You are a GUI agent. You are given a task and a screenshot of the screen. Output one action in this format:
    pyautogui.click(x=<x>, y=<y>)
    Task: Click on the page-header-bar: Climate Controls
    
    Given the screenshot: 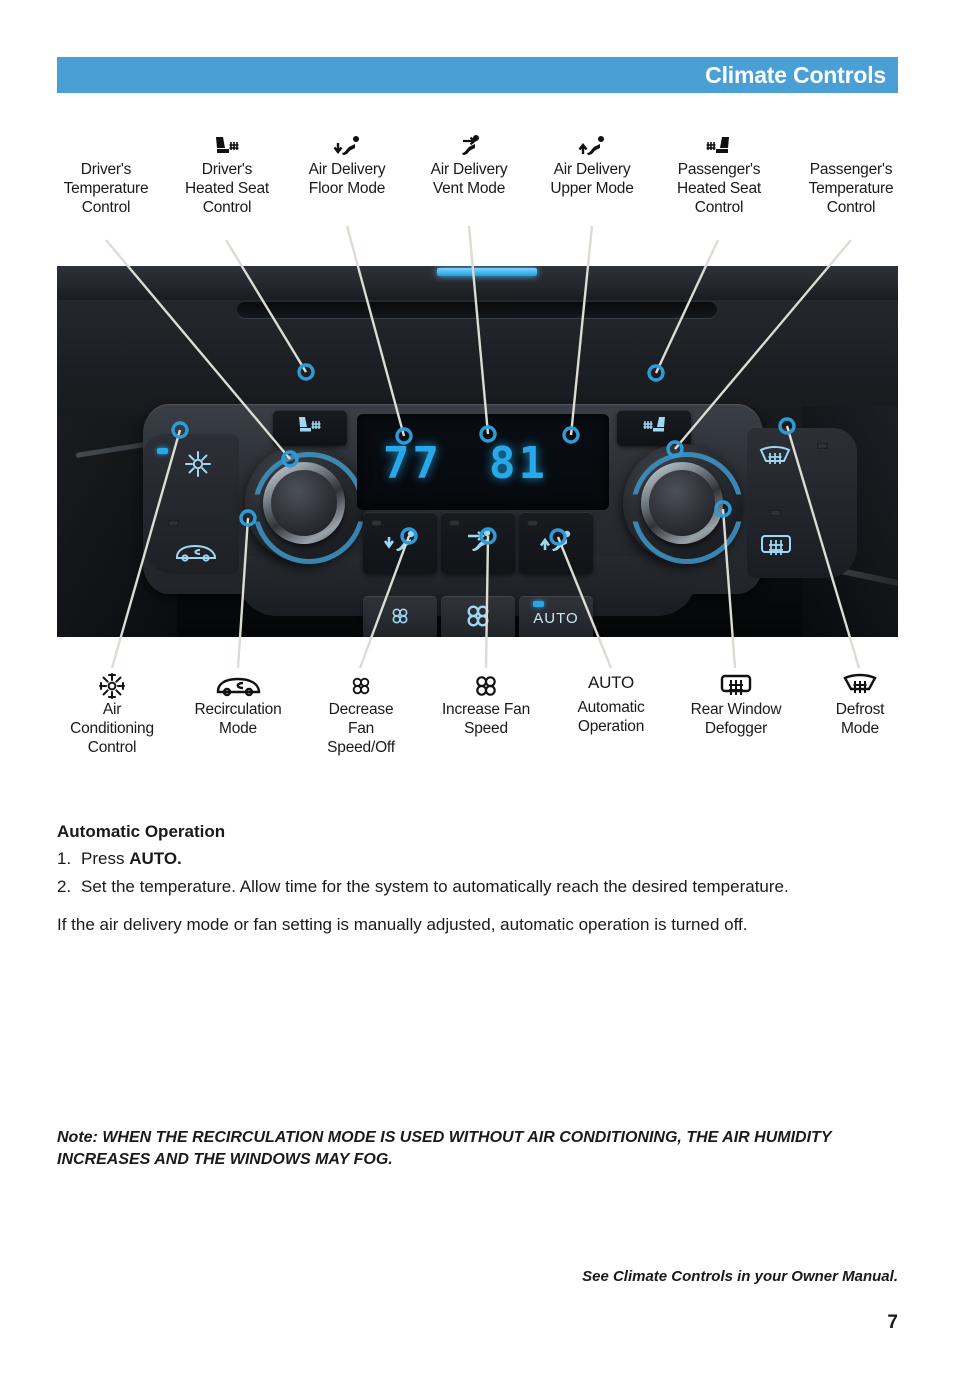 What is the action you would take?
    pyautogui.click(x=477, y=75)
    